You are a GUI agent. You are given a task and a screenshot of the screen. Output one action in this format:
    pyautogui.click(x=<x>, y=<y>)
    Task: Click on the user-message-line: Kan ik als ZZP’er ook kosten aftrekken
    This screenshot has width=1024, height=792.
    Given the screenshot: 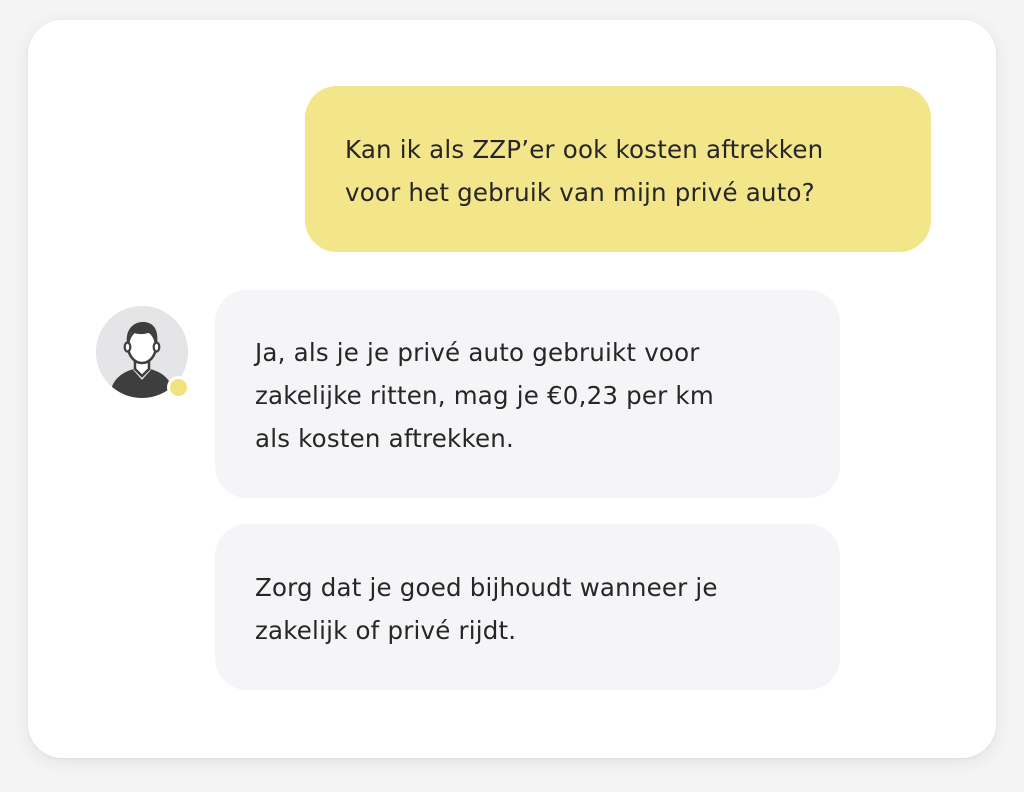 What is the action you would take?
    pyautogui.click(x=584, y=149)
    